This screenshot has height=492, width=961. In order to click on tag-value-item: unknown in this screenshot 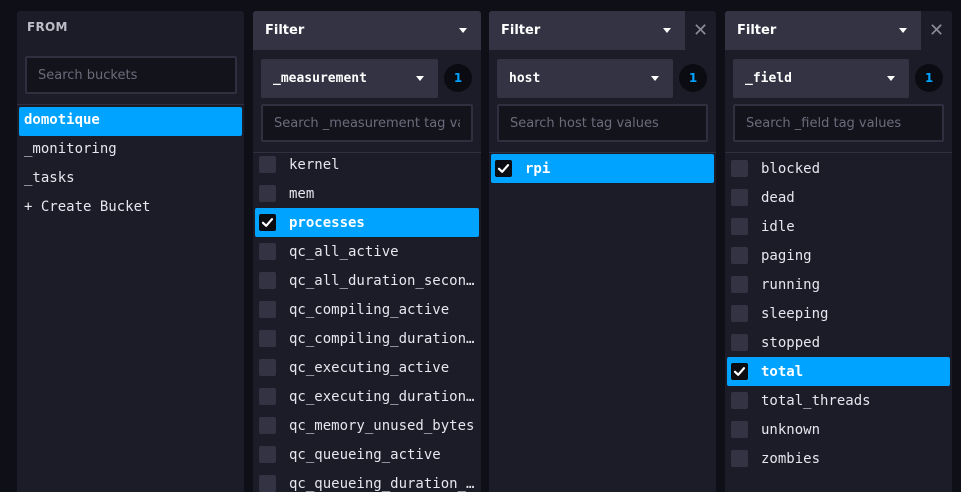, I will do `click(838, 429)`.